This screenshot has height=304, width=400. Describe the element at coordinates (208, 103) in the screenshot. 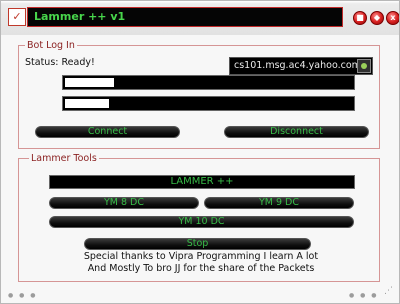

I see `password-field` at that location.